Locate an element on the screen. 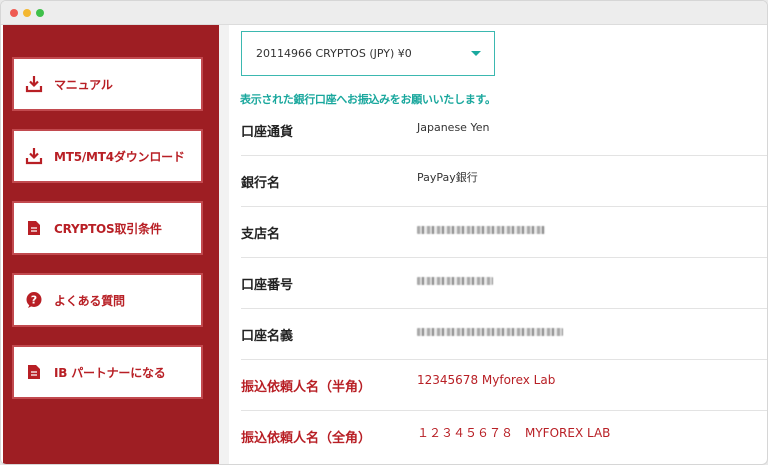 Image resolution: width=768 pixels, height=465 pixels. sidebar-item-faq: ? よくある質問 is located at coordinates (107, 300).